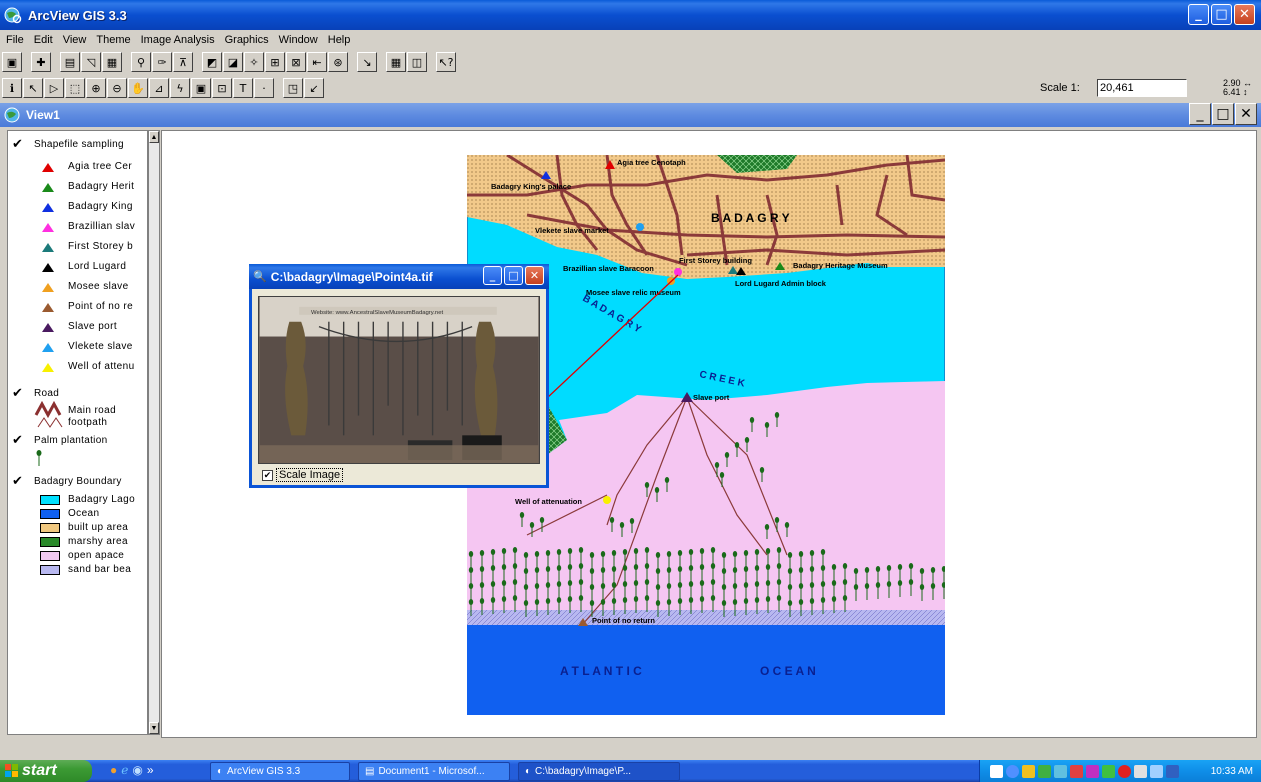  I want to click on close-button: ✕, so click(1244, 14).